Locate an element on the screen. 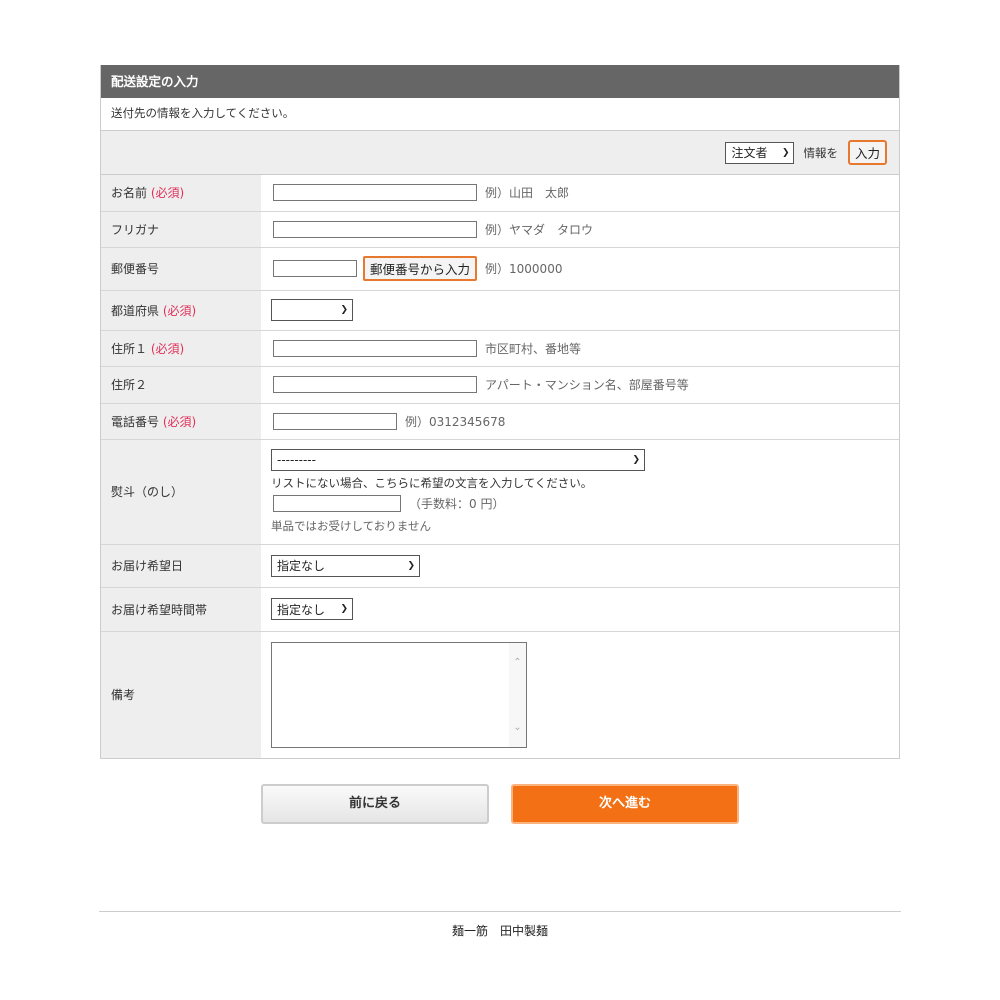 The image size is (1000, 1000). remarks-textarea: ⌃ ⌄ is located at coordinates (399, 694).